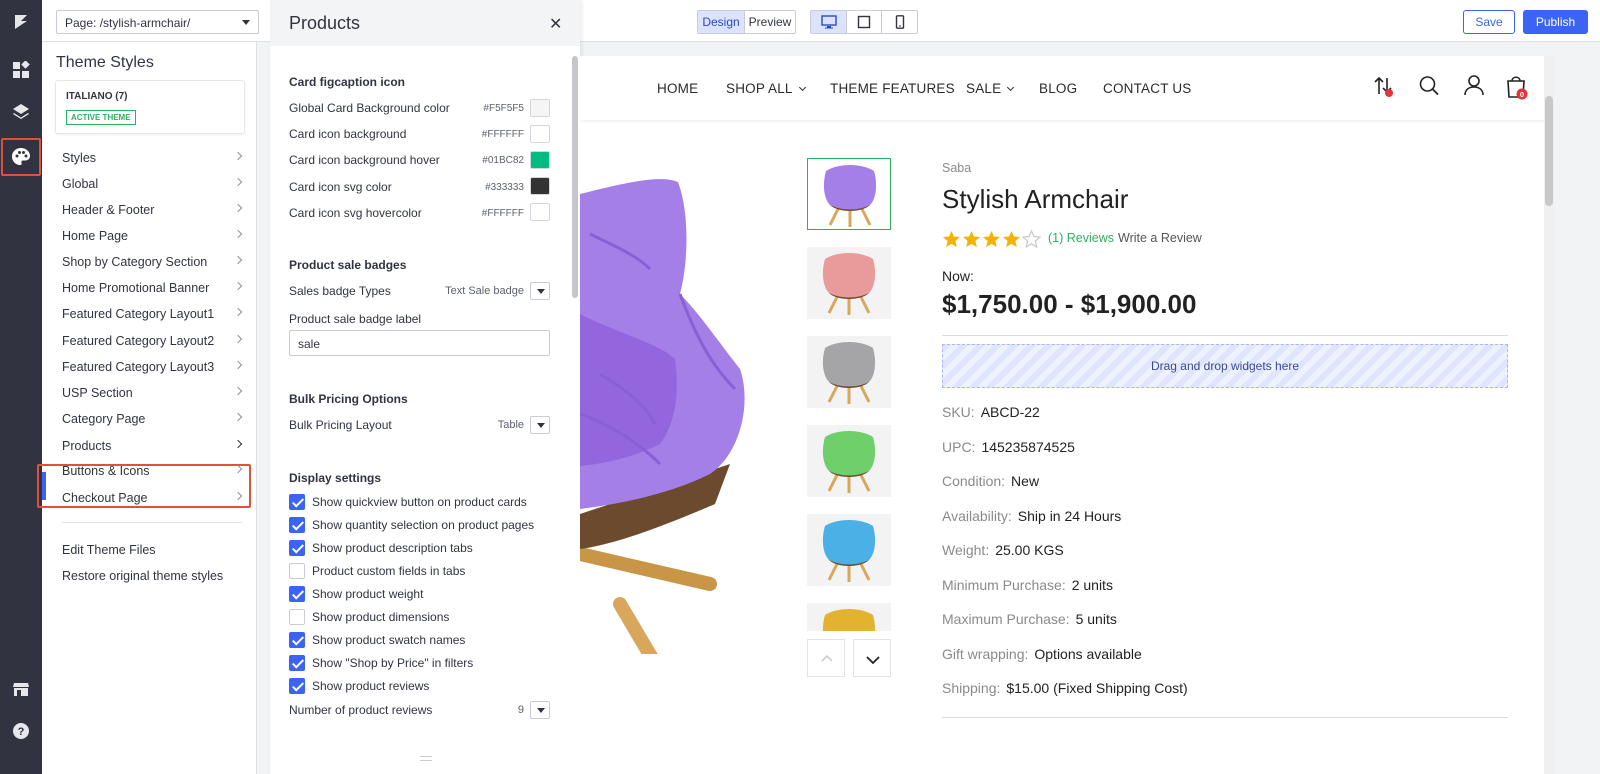 The image size is (1600, 774). Describe the element at coordinates (21, 731) in the screenshot. I see `help-icon: ?` at that location.